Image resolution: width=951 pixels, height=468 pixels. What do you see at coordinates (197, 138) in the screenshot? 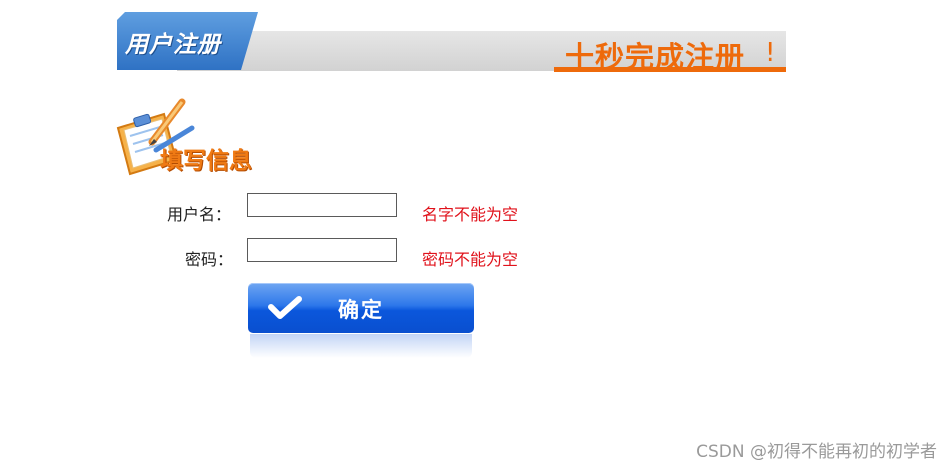
I see `section-heading: 填写信息` at bounding box center [197, 138].